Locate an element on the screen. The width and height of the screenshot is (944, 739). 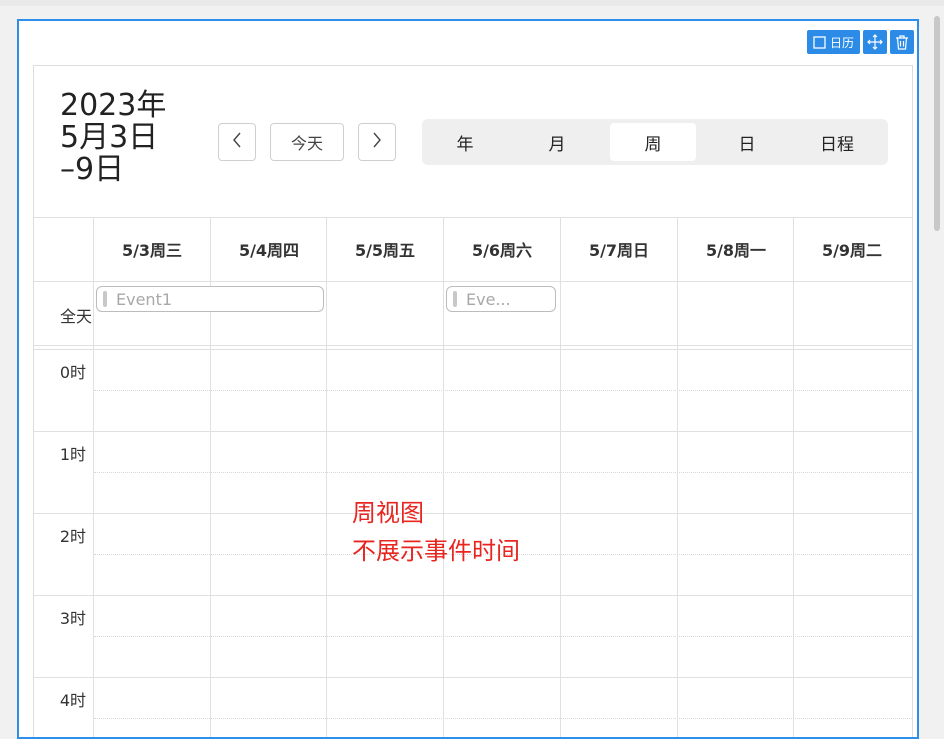
calendar-type-button: 日历 is located at coordinates (833, 42).